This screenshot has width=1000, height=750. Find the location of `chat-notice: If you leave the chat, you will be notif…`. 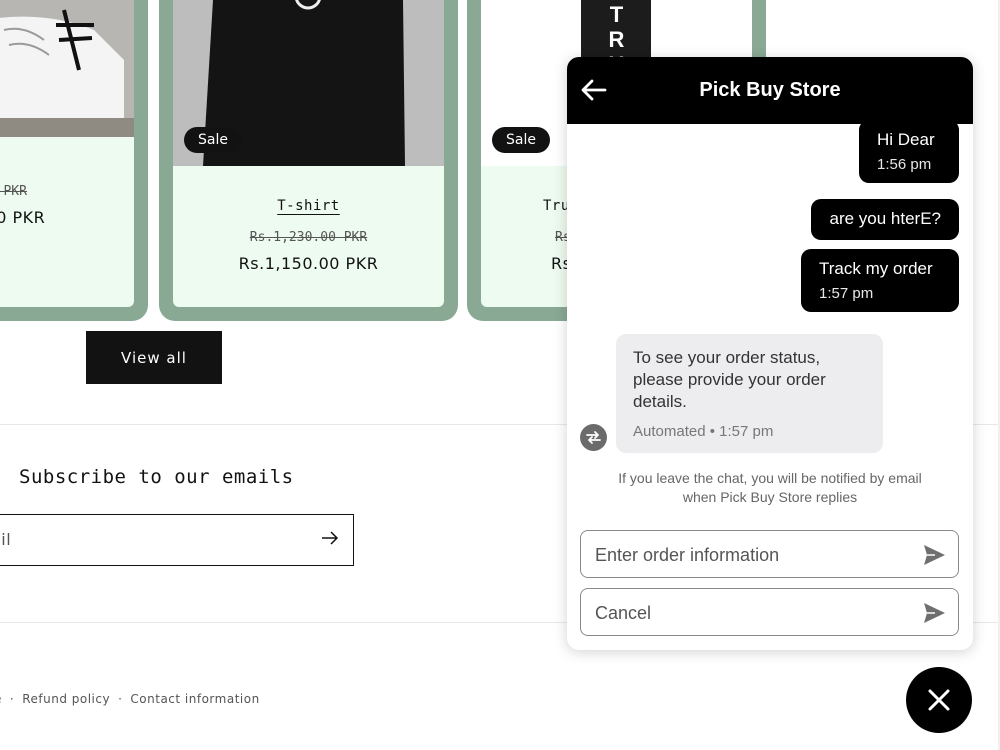

chat-notice: If you leave the chat, you will be notif… is located at coordinates (770, 487).